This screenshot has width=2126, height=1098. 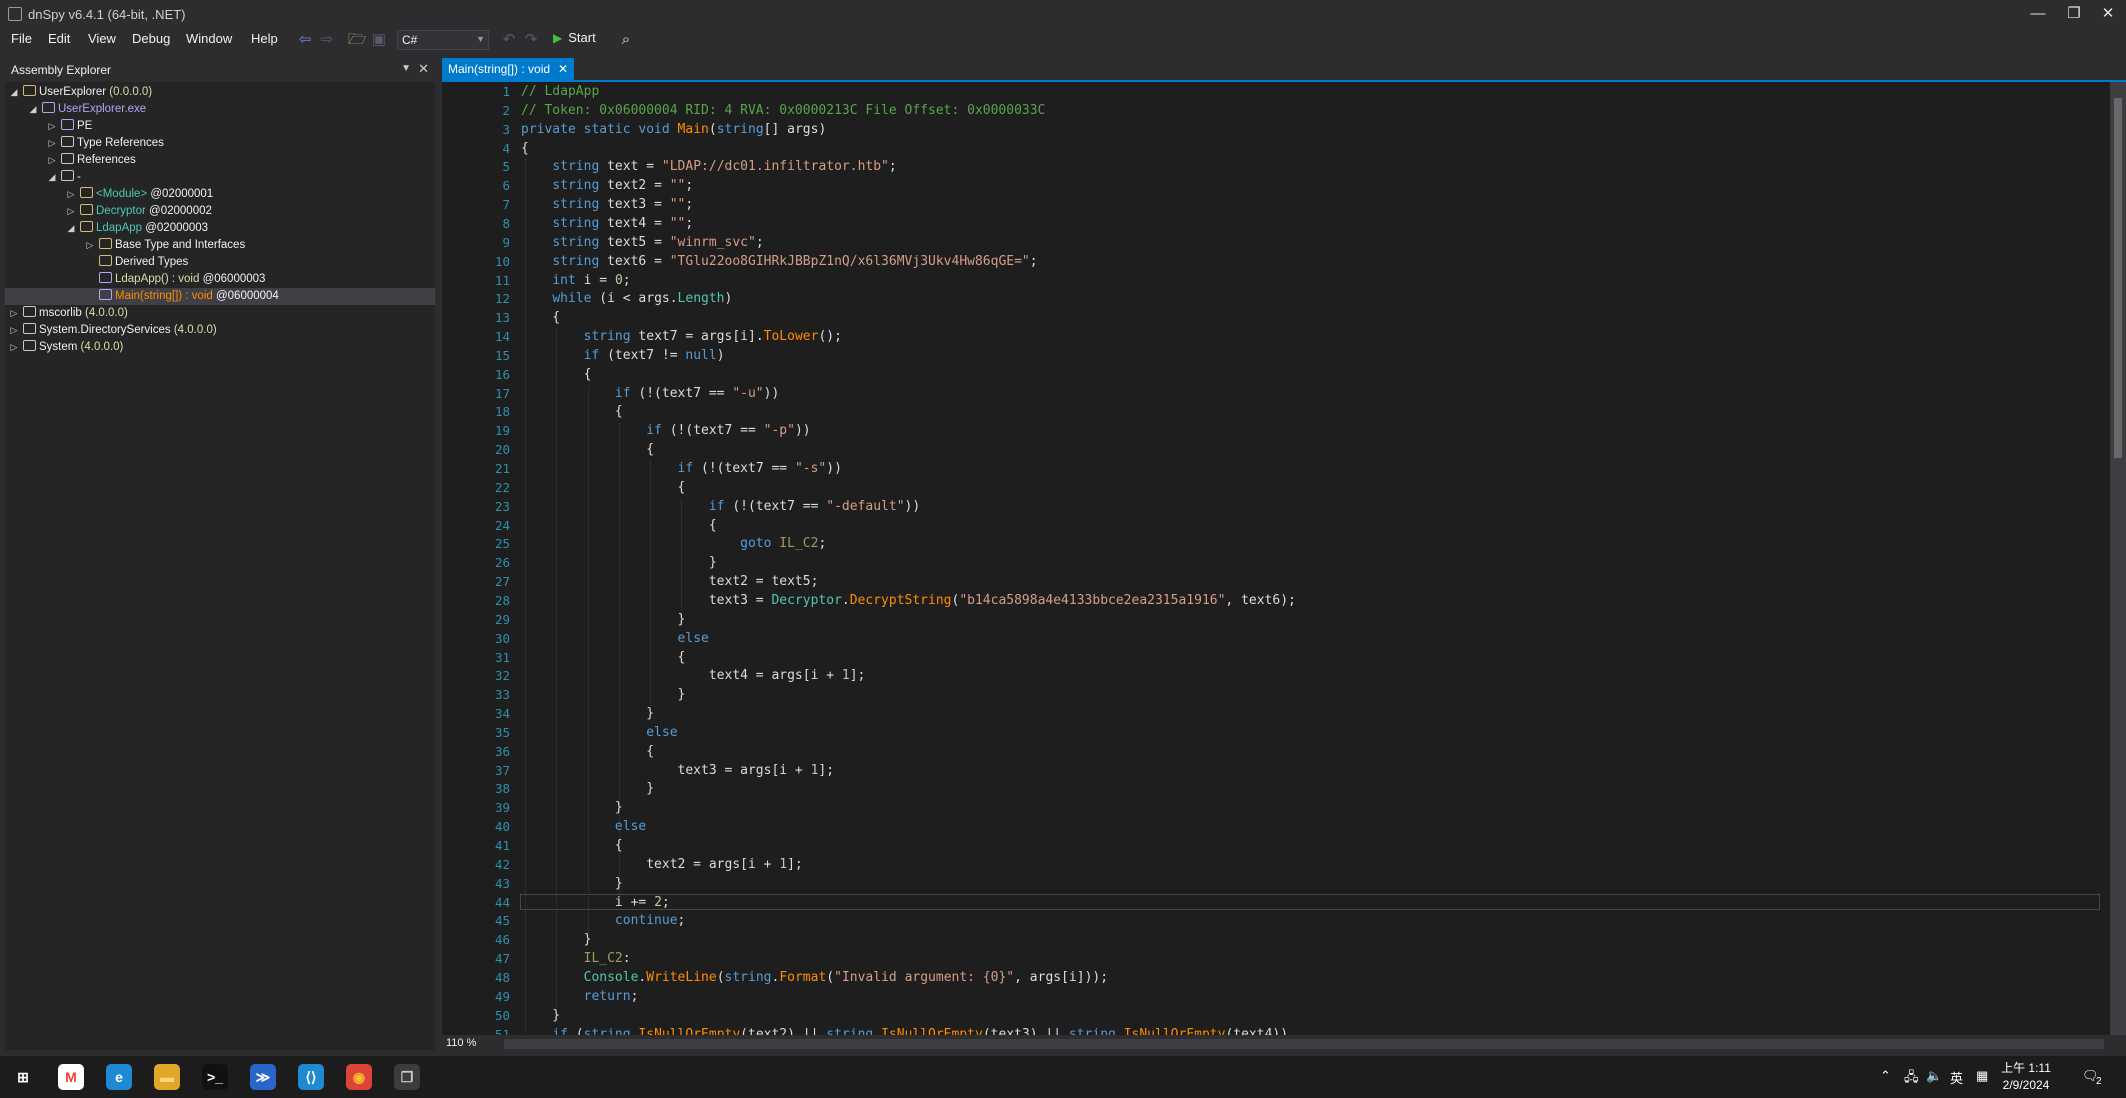 What do you see at coordinates (220, 228) in the screenshot?
I see `tree-node: ◢ LdapApp @02000003` at bounding box center [220, 228].